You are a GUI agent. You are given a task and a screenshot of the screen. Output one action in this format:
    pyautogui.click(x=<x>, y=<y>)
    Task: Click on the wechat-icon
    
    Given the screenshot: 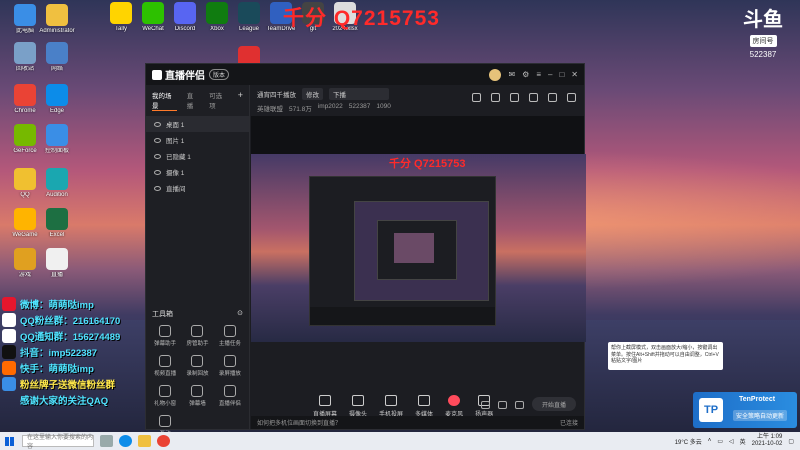 What is the action you would take?
    pyautogui.click(x=153, y=13)
    